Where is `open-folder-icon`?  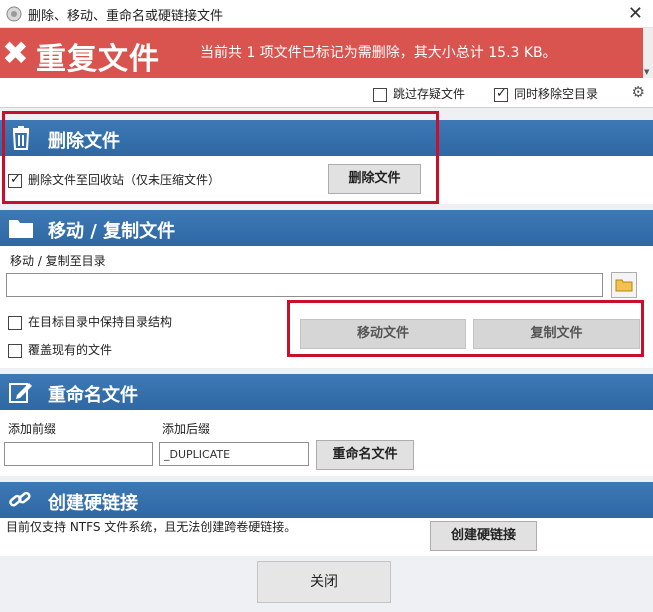 open-folder-icon is located at coordinates (624, 285).